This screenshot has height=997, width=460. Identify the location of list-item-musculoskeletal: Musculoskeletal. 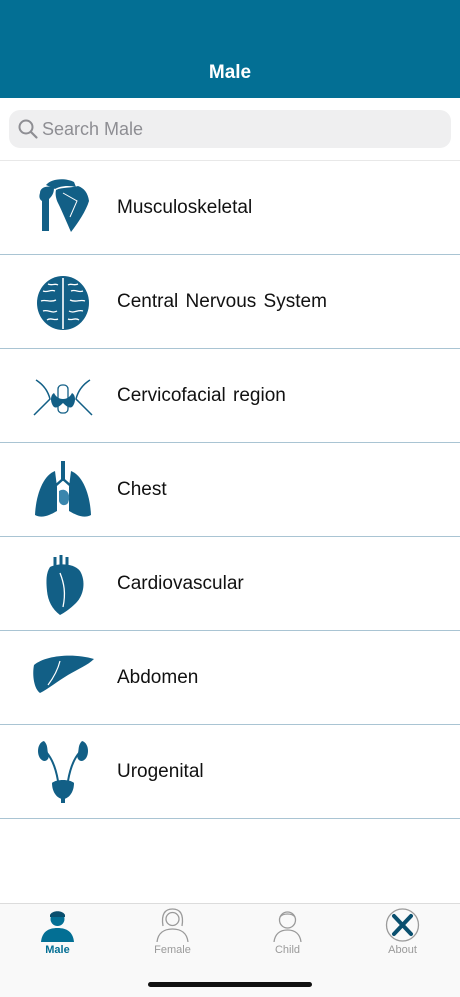
(230, 208).